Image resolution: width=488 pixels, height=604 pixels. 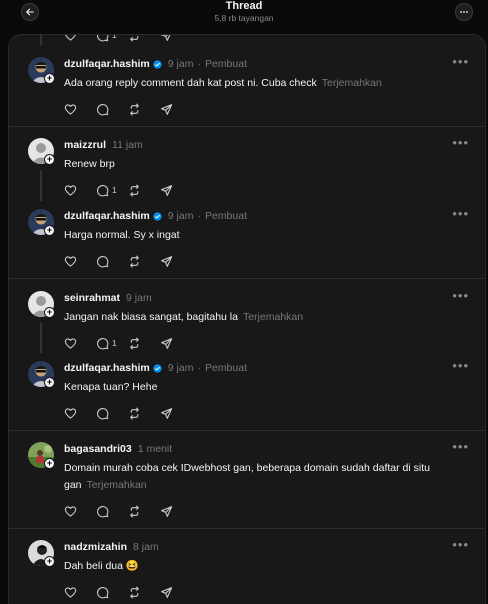 I want to click on username: maizzrul, so click(x=85, y=145).